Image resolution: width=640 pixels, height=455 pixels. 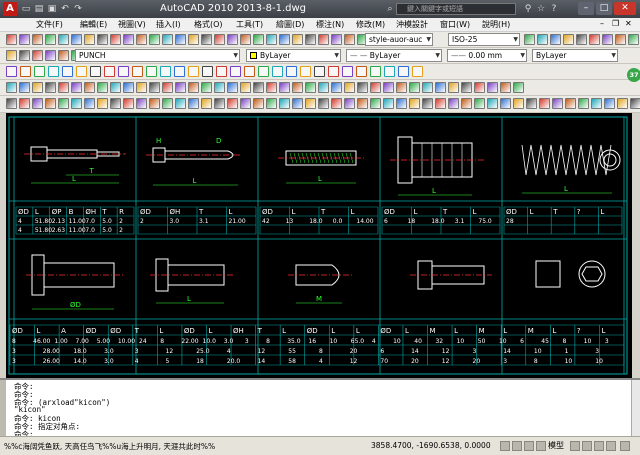 I want to click on binoculars-icon: ⚲, so click(x=528, y=9).